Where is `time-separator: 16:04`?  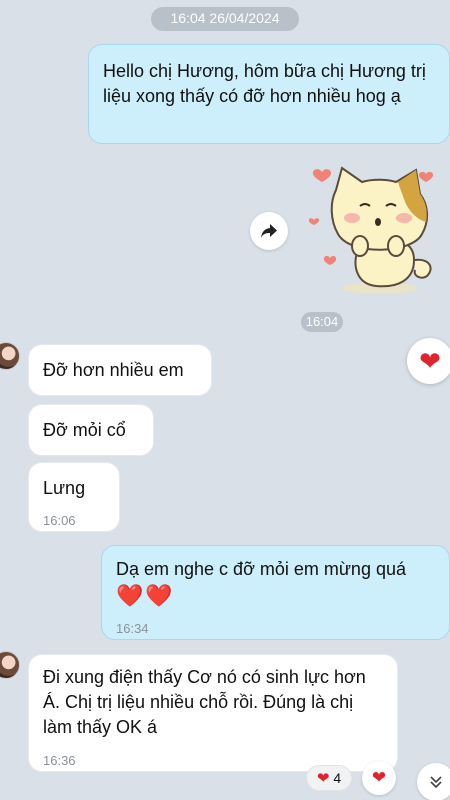
time-separator: 16:04 is located at coordinates (322, 322).